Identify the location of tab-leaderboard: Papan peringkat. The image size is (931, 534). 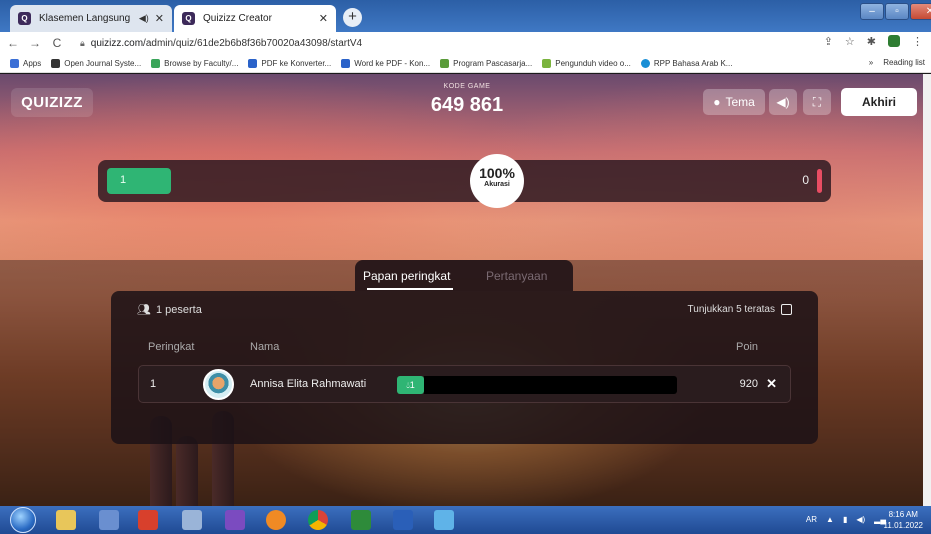
(406, 276).